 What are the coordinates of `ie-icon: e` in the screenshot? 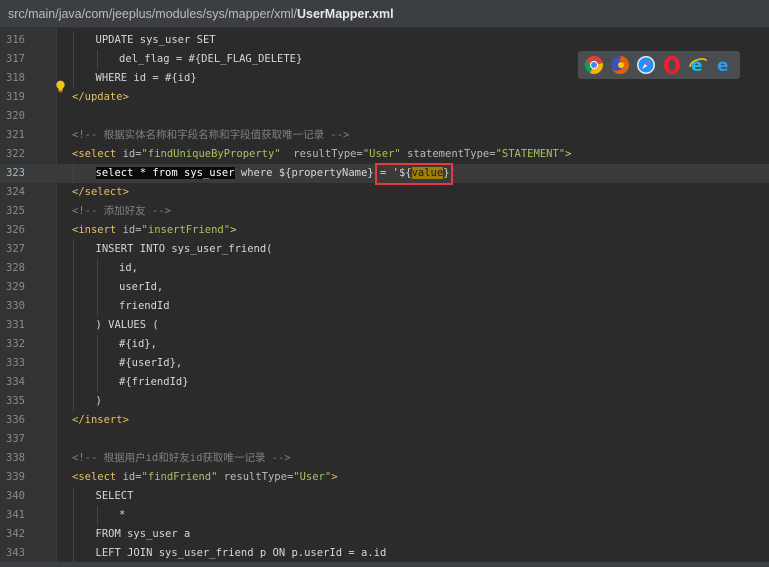 It's located at (698, 65).